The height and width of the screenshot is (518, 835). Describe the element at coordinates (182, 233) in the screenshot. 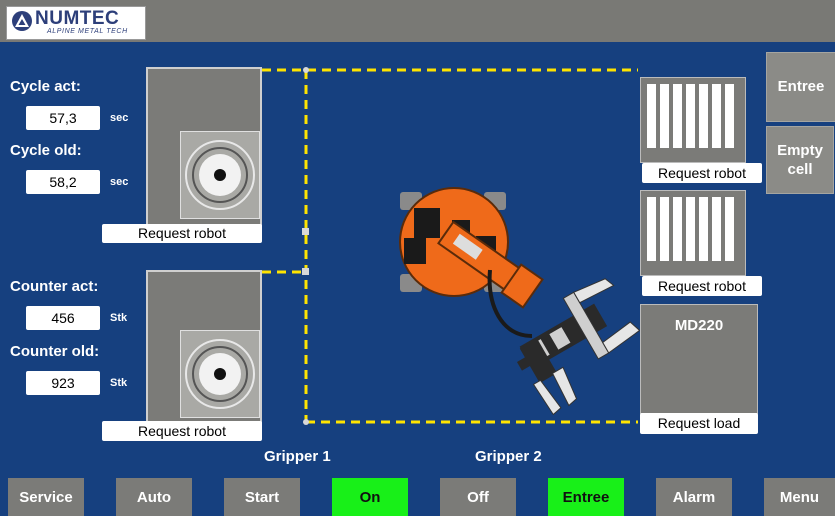

I see `machine-1-request-robot: Request robot` at that location.